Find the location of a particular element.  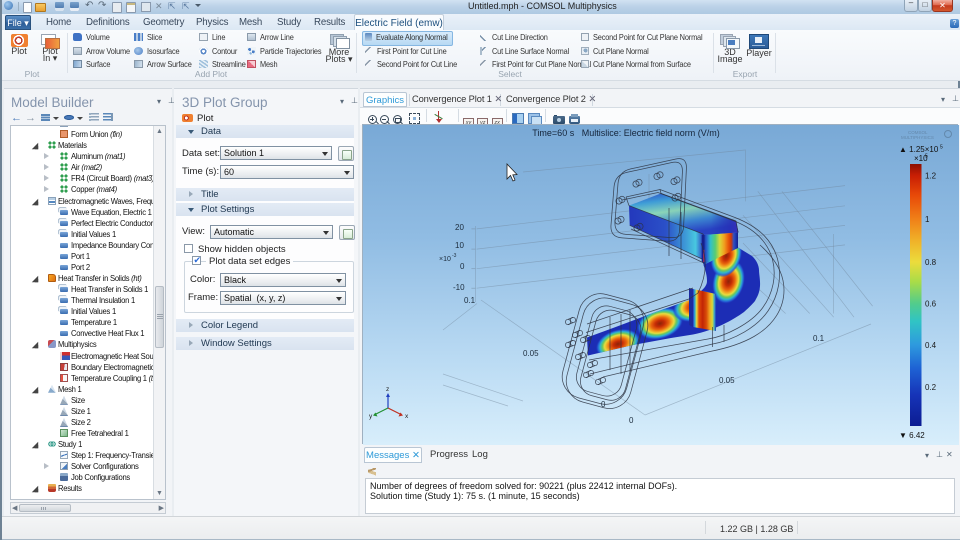

svg-text: z is located at coordinates (387, 389).